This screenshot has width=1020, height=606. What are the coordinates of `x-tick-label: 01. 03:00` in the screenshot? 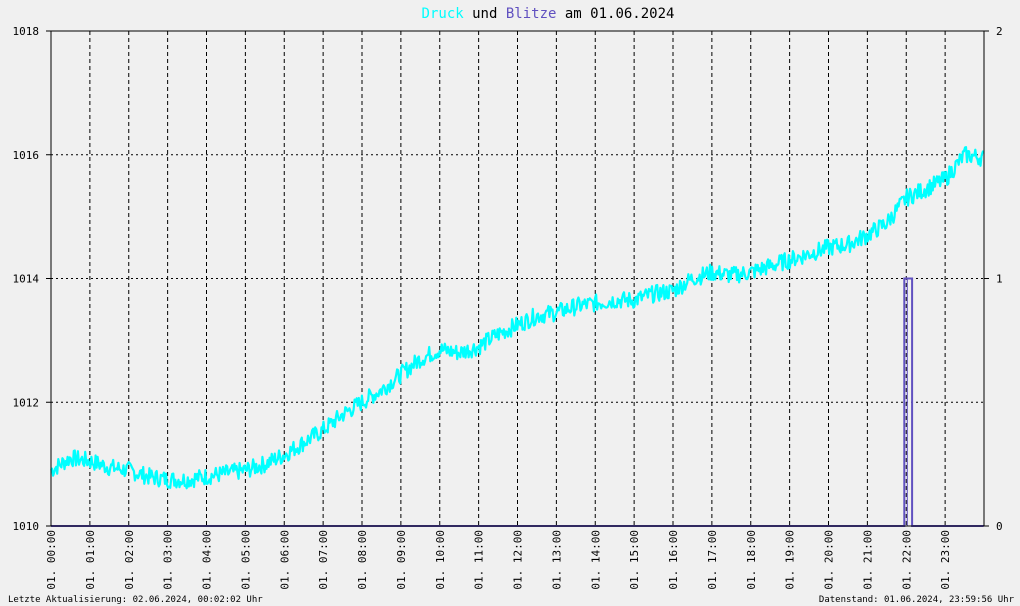 It's located at (168, 560).